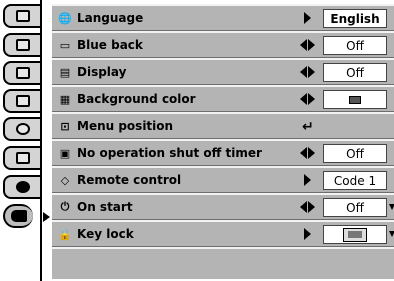 Image resolution: width=394 pixels, height=281 pixels. Describe the element at coordinates (110, 45) in the screenshot. I see `menu-label: Blue back` at that location.